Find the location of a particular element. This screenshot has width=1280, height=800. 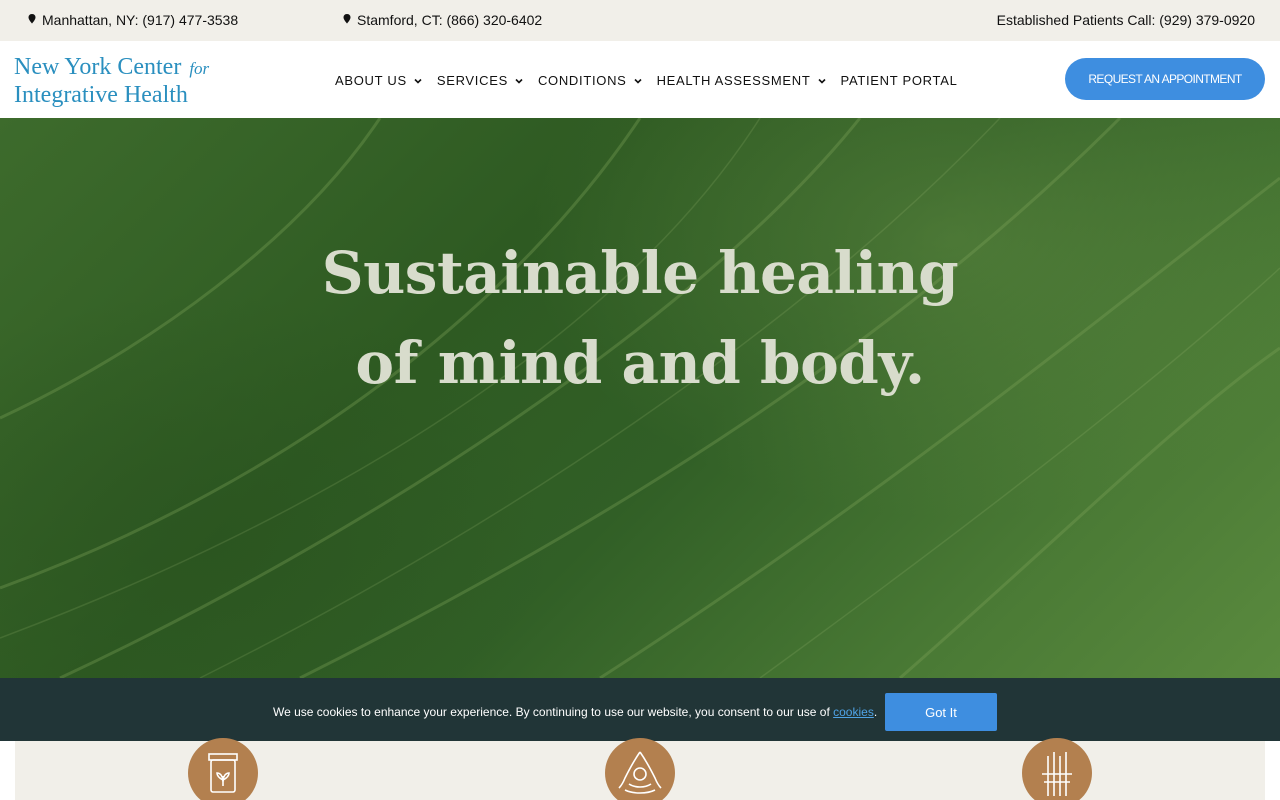

manhattan-contact: Manhattan, NY: (917) 477-3538 is located at coordinates (131, 20).